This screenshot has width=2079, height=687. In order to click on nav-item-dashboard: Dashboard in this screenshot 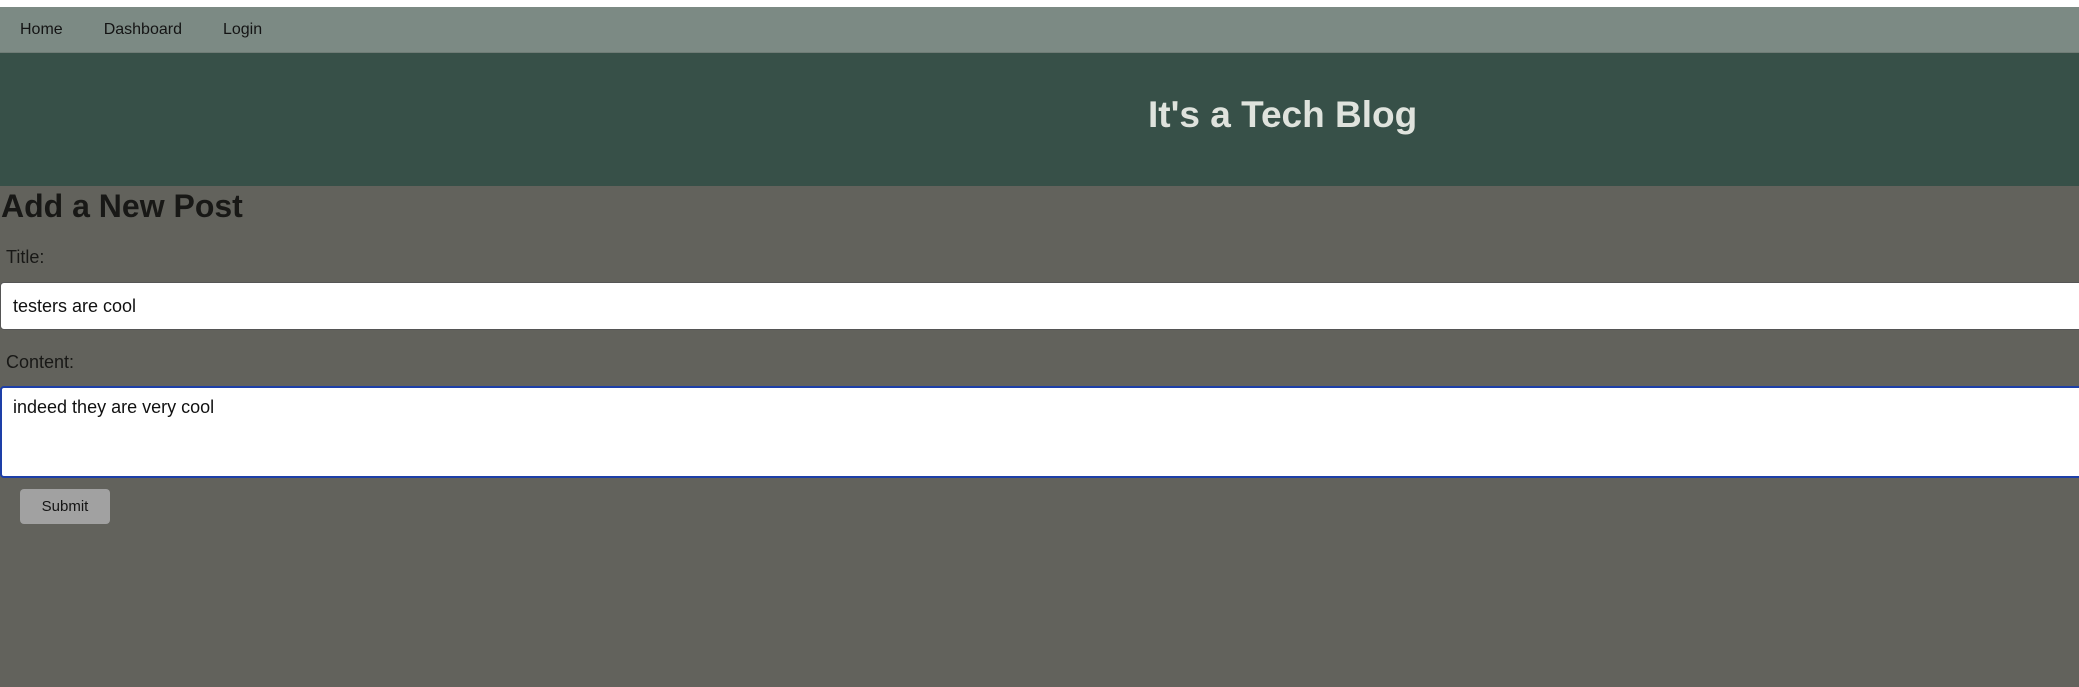, I will do `click(143, 30)`.